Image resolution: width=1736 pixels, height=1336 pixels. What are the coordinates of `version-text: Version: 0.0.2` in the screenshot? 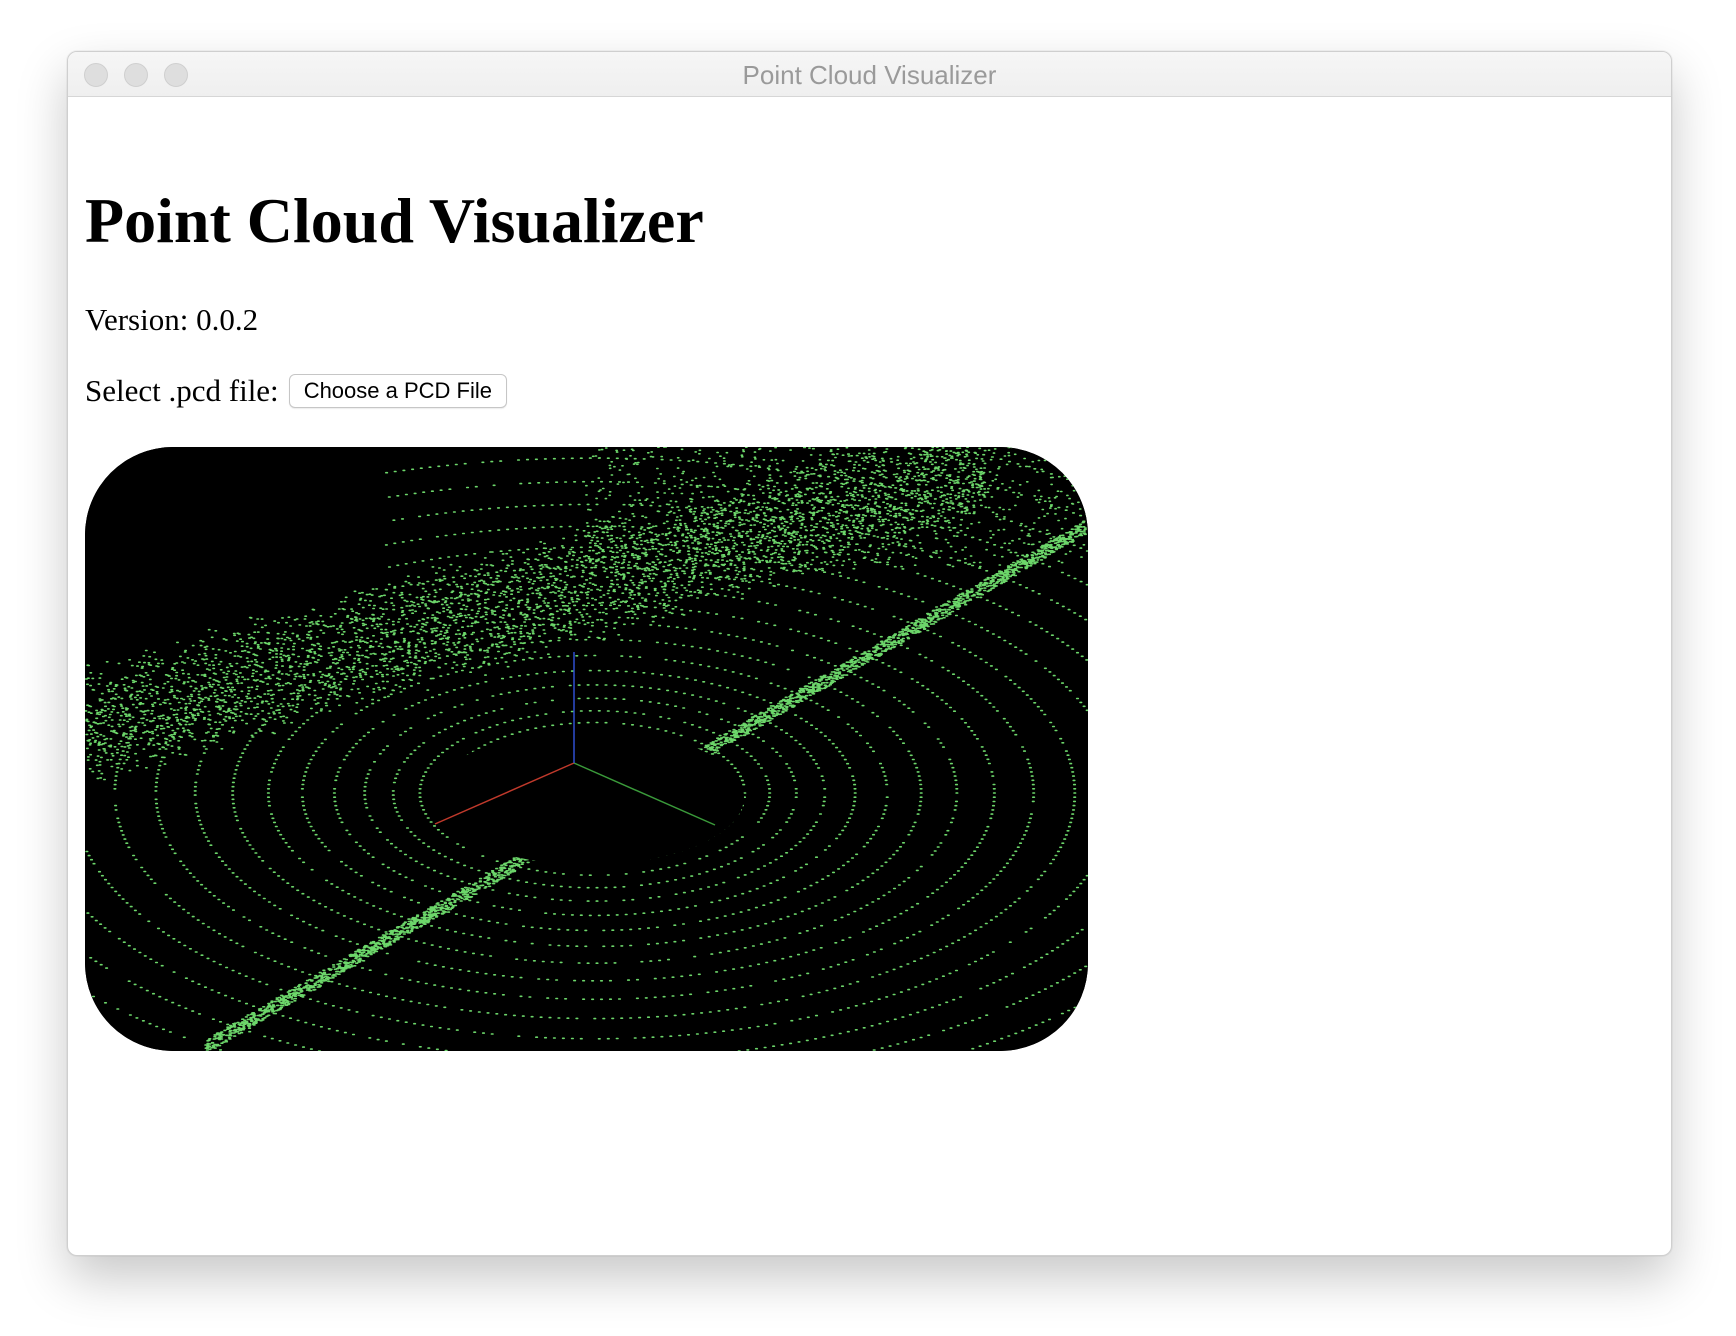 It's located at (172, 319).